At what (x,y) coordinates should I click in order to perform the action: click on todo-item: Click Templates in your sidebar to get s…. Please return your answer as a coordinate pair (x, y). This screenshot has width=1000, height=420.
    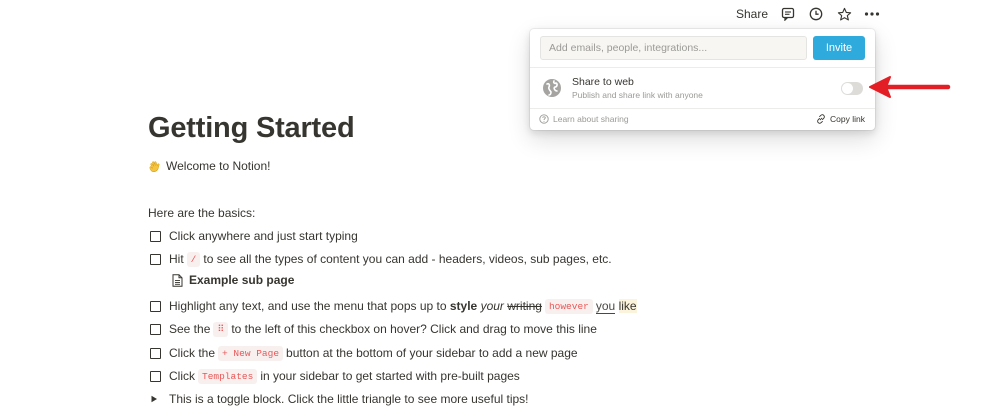
    Looking at the image, I should click on (335, 376).